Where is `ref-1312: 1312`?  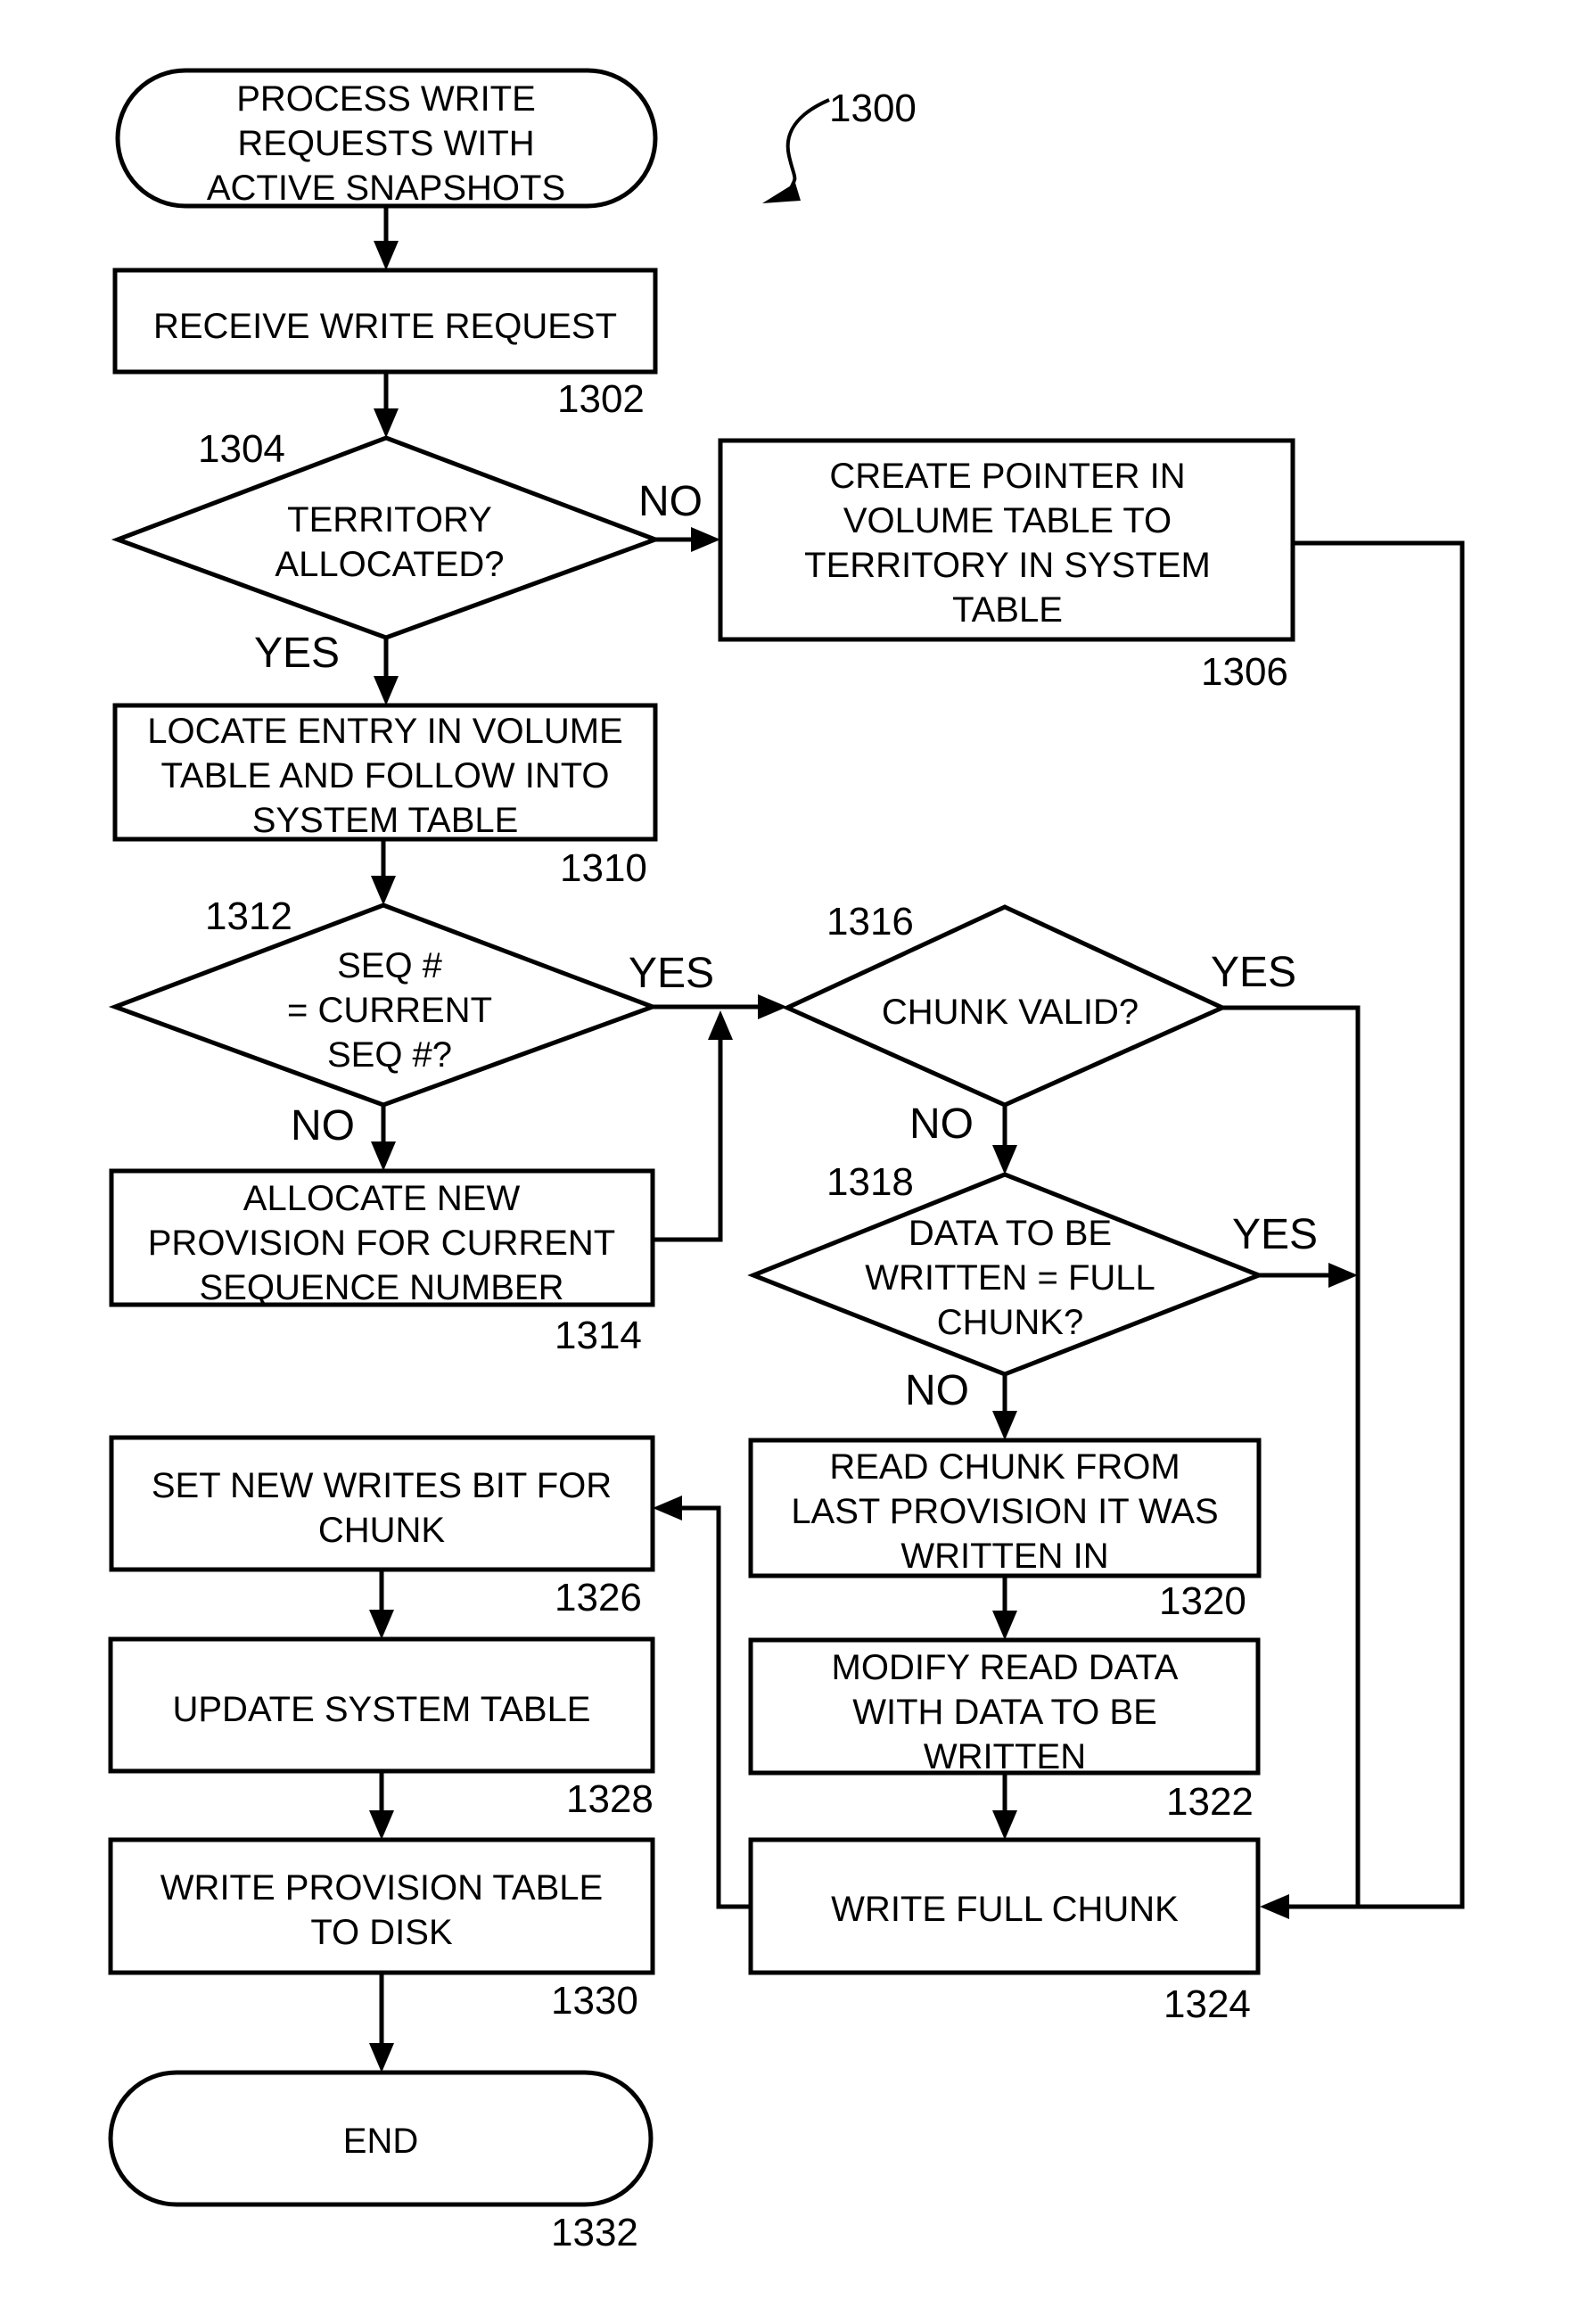
ref-1312: 1312 is located at coordinates (248, 916).